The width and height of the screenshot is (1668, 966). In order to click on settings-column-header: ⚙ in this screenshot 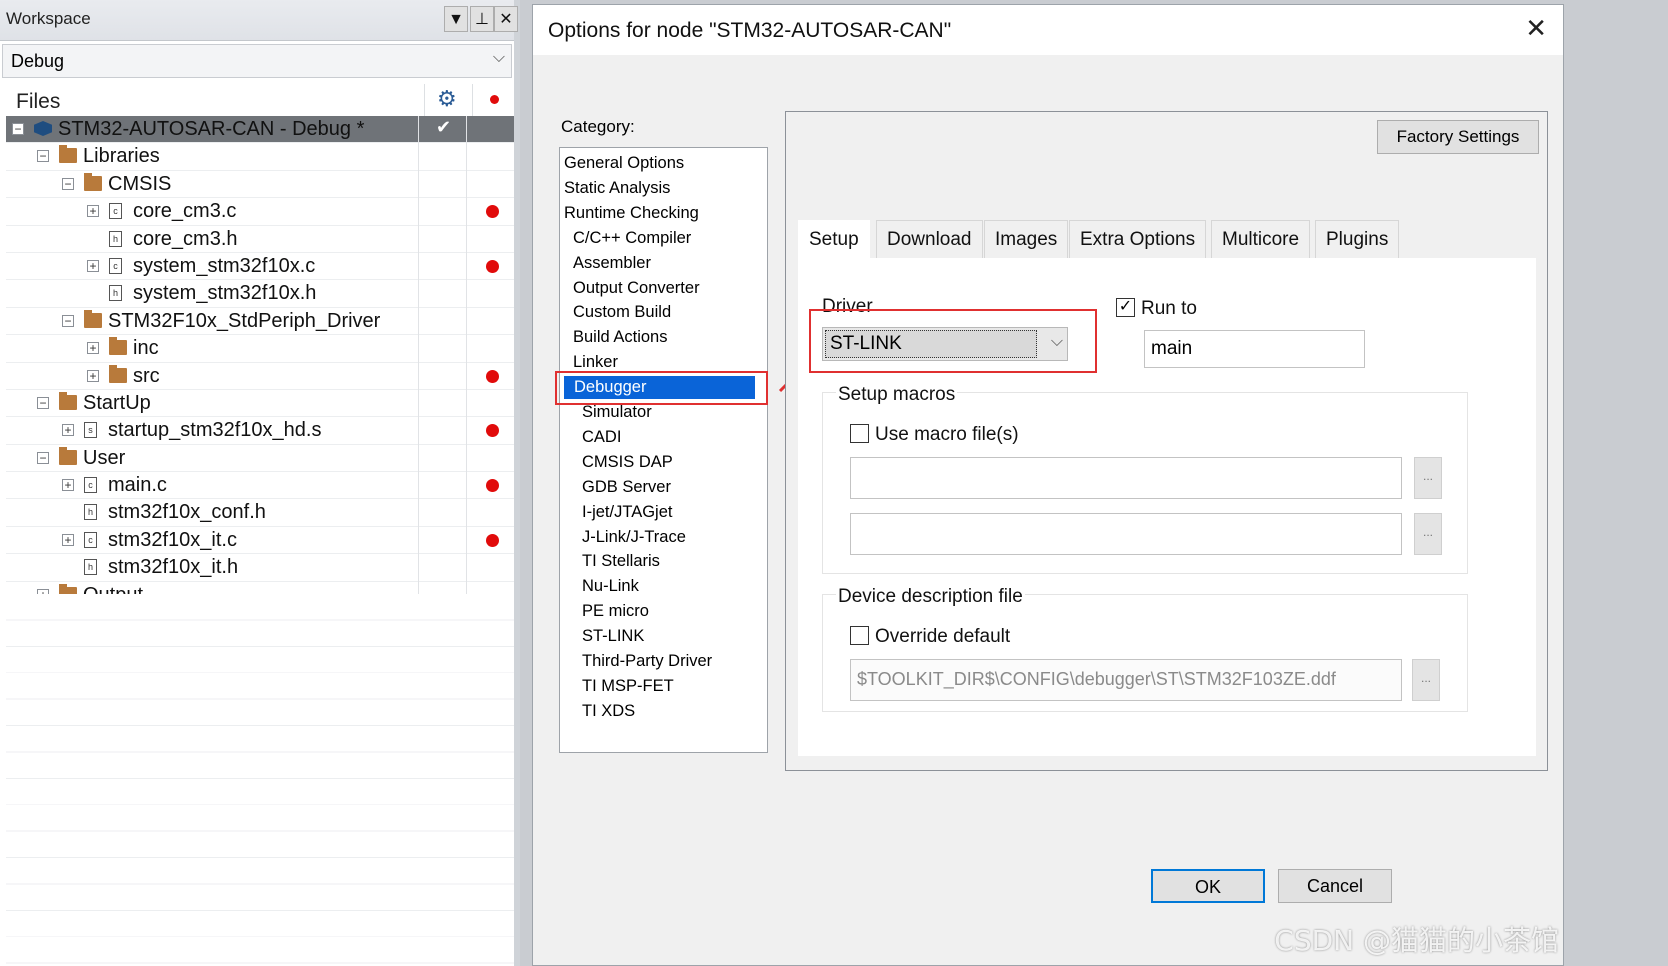, I will do `click(448, 100)`.